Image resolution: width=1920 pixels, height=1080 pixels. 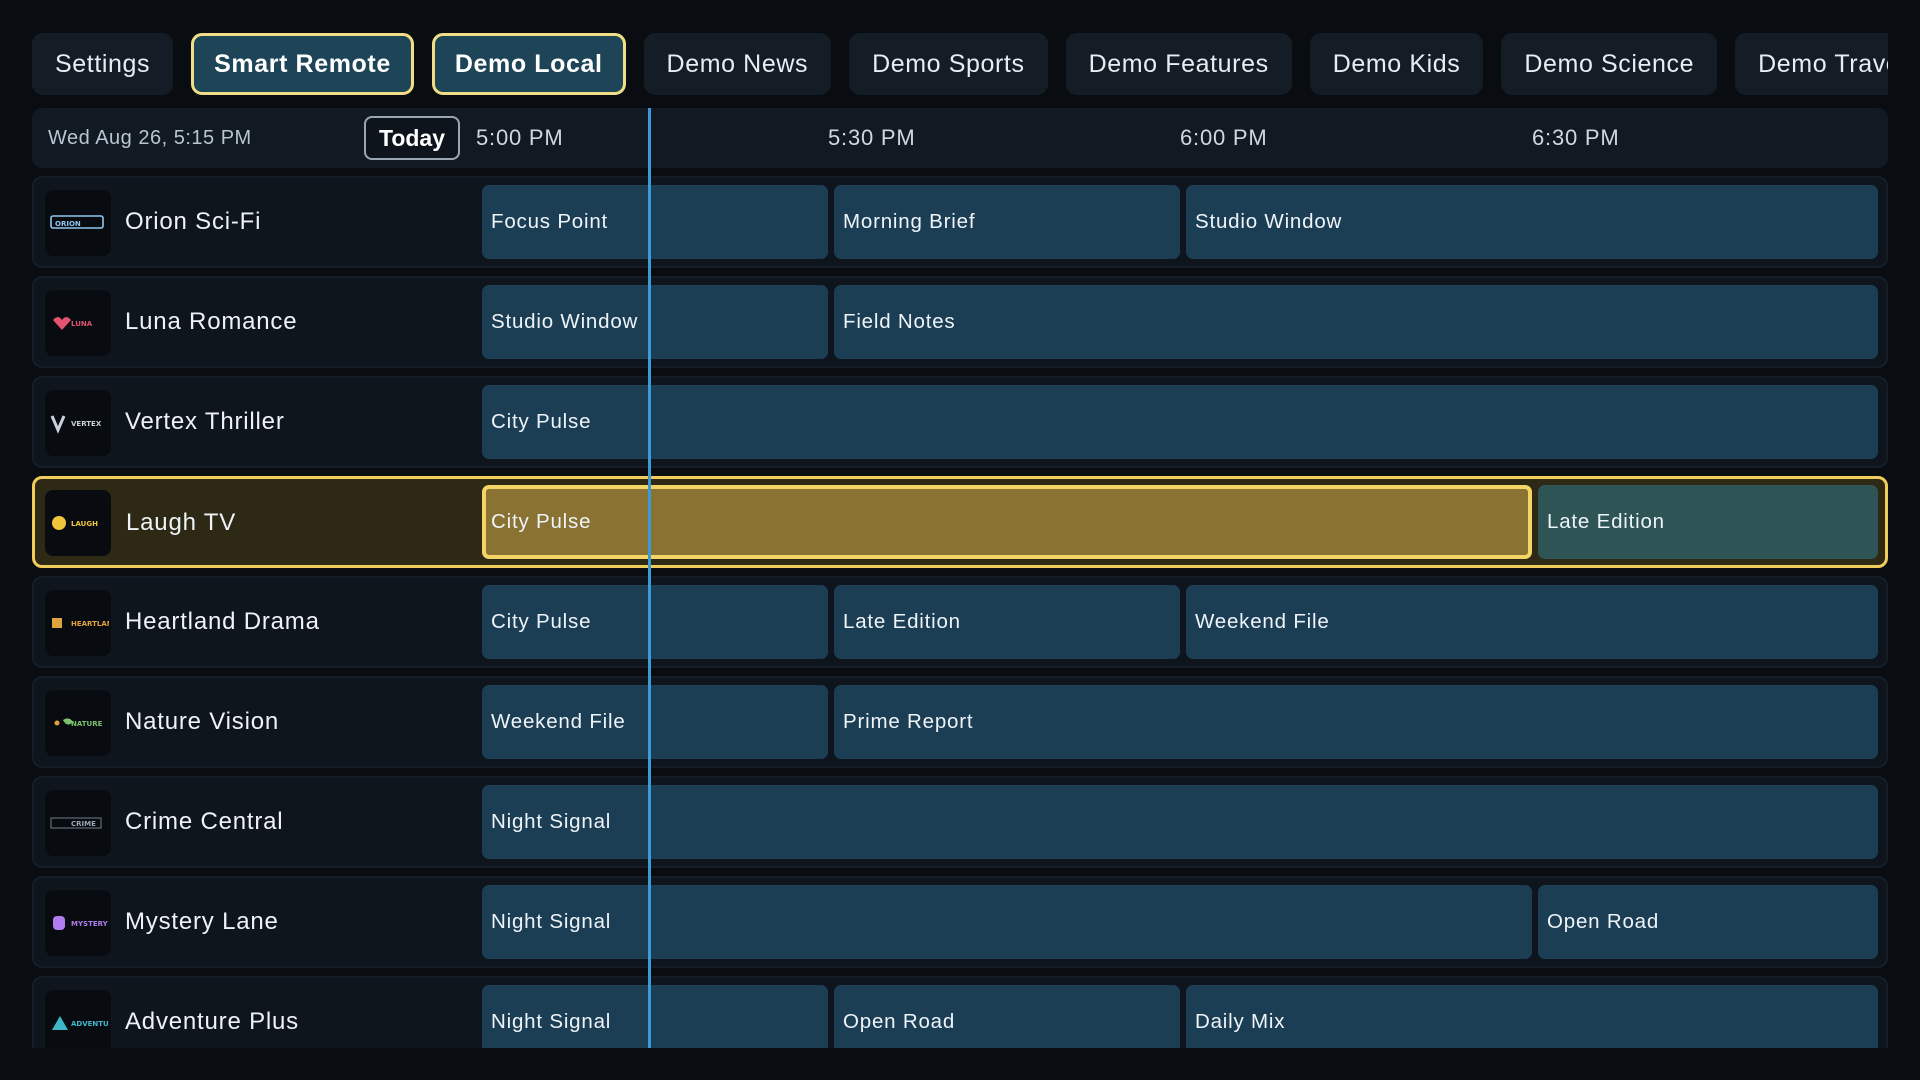 I want to click on svg-text: ORION, so click(x=68, y=224).